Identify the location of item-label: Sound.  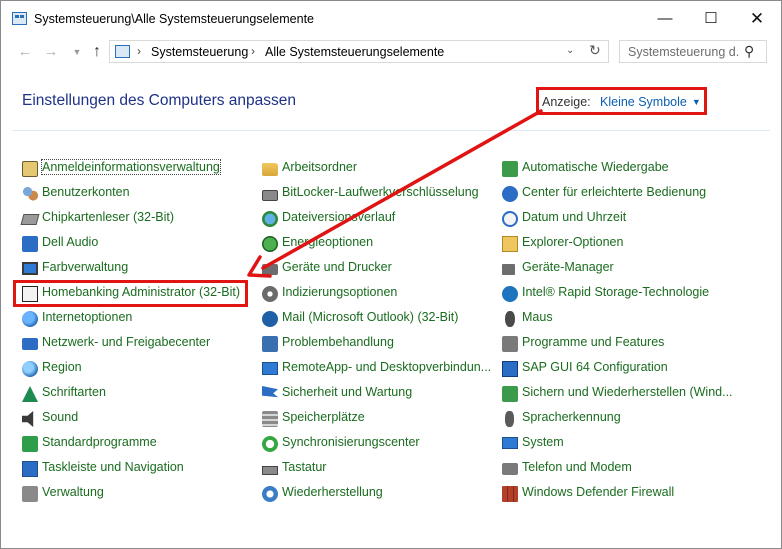
(60, 417).